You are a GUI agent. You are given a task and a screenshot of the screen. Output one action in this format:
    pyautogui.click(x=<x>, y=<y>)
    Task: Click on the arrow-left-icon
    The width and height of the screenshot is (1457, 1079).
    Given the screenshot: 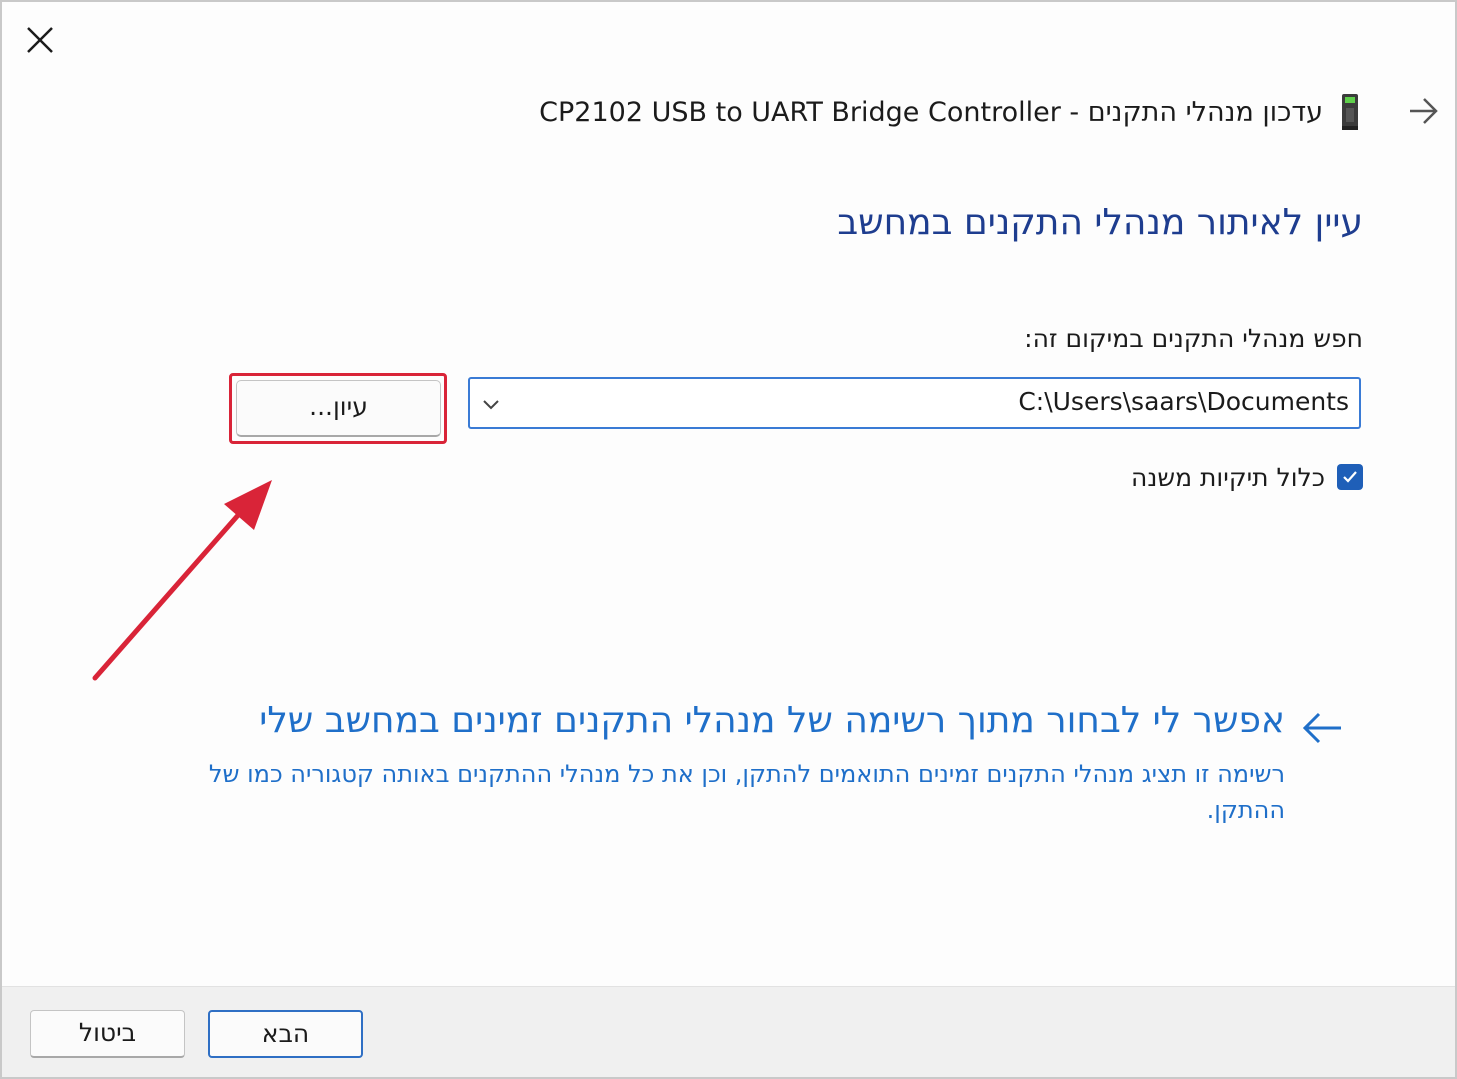 What is the action you would take?
    pyautogui.click(x=1321, y=728)
    